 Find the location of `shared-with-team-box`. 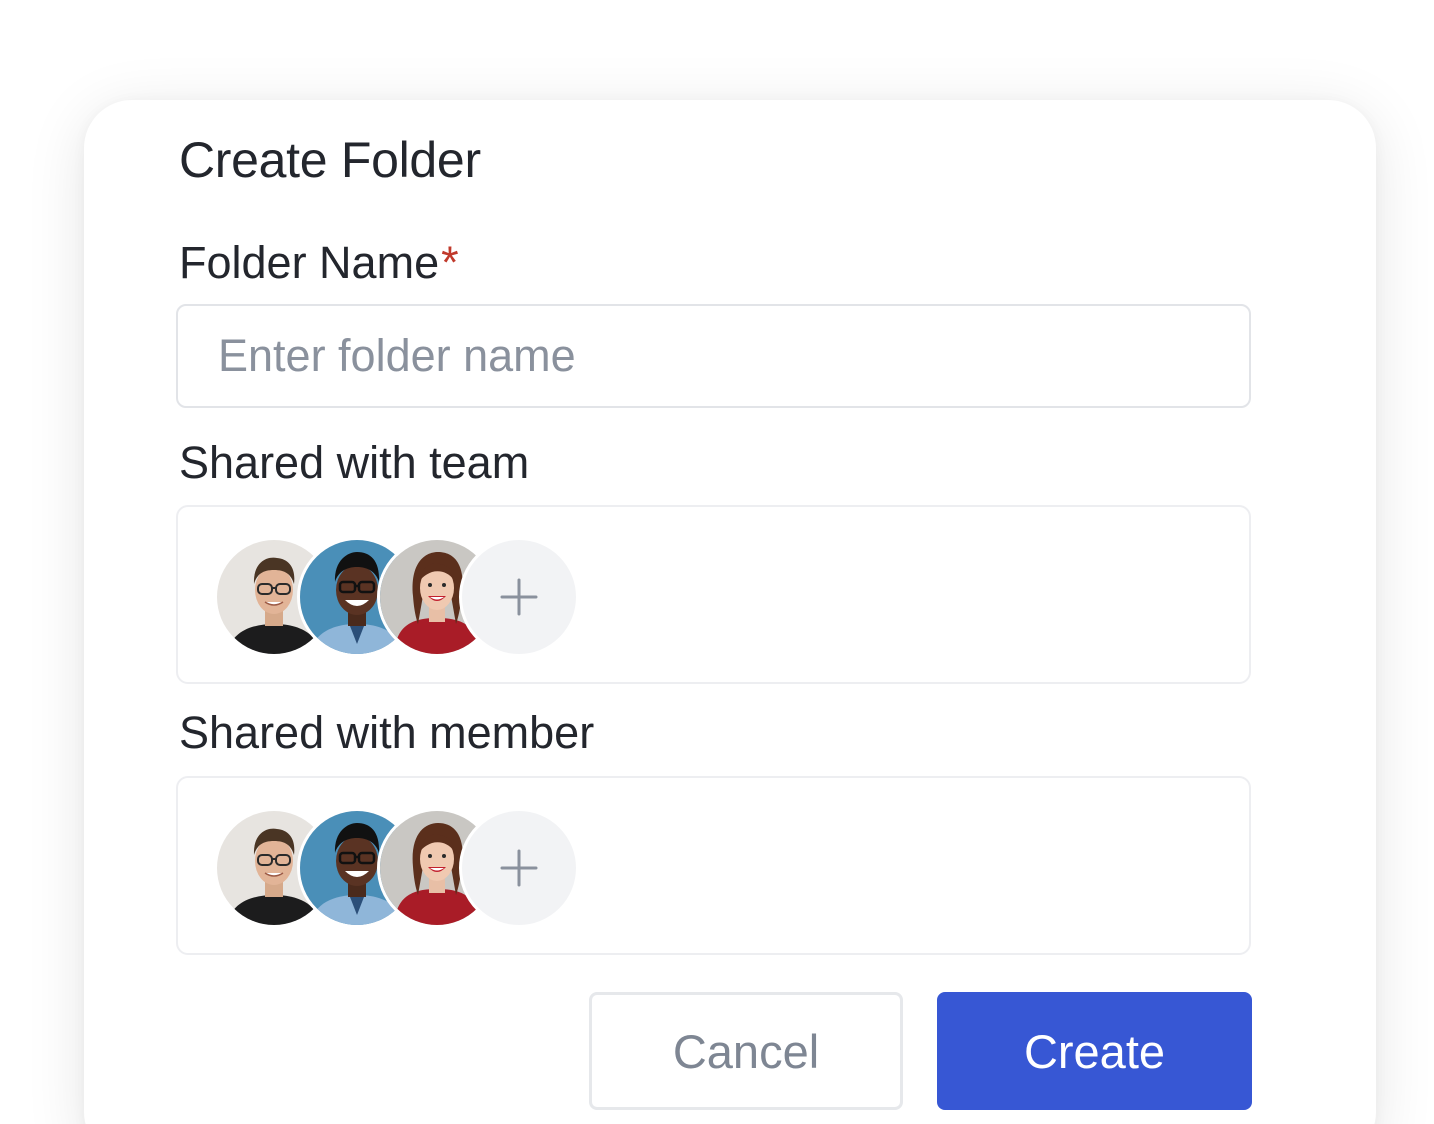

shared-with-team-box is located at coordinates (713, 594).